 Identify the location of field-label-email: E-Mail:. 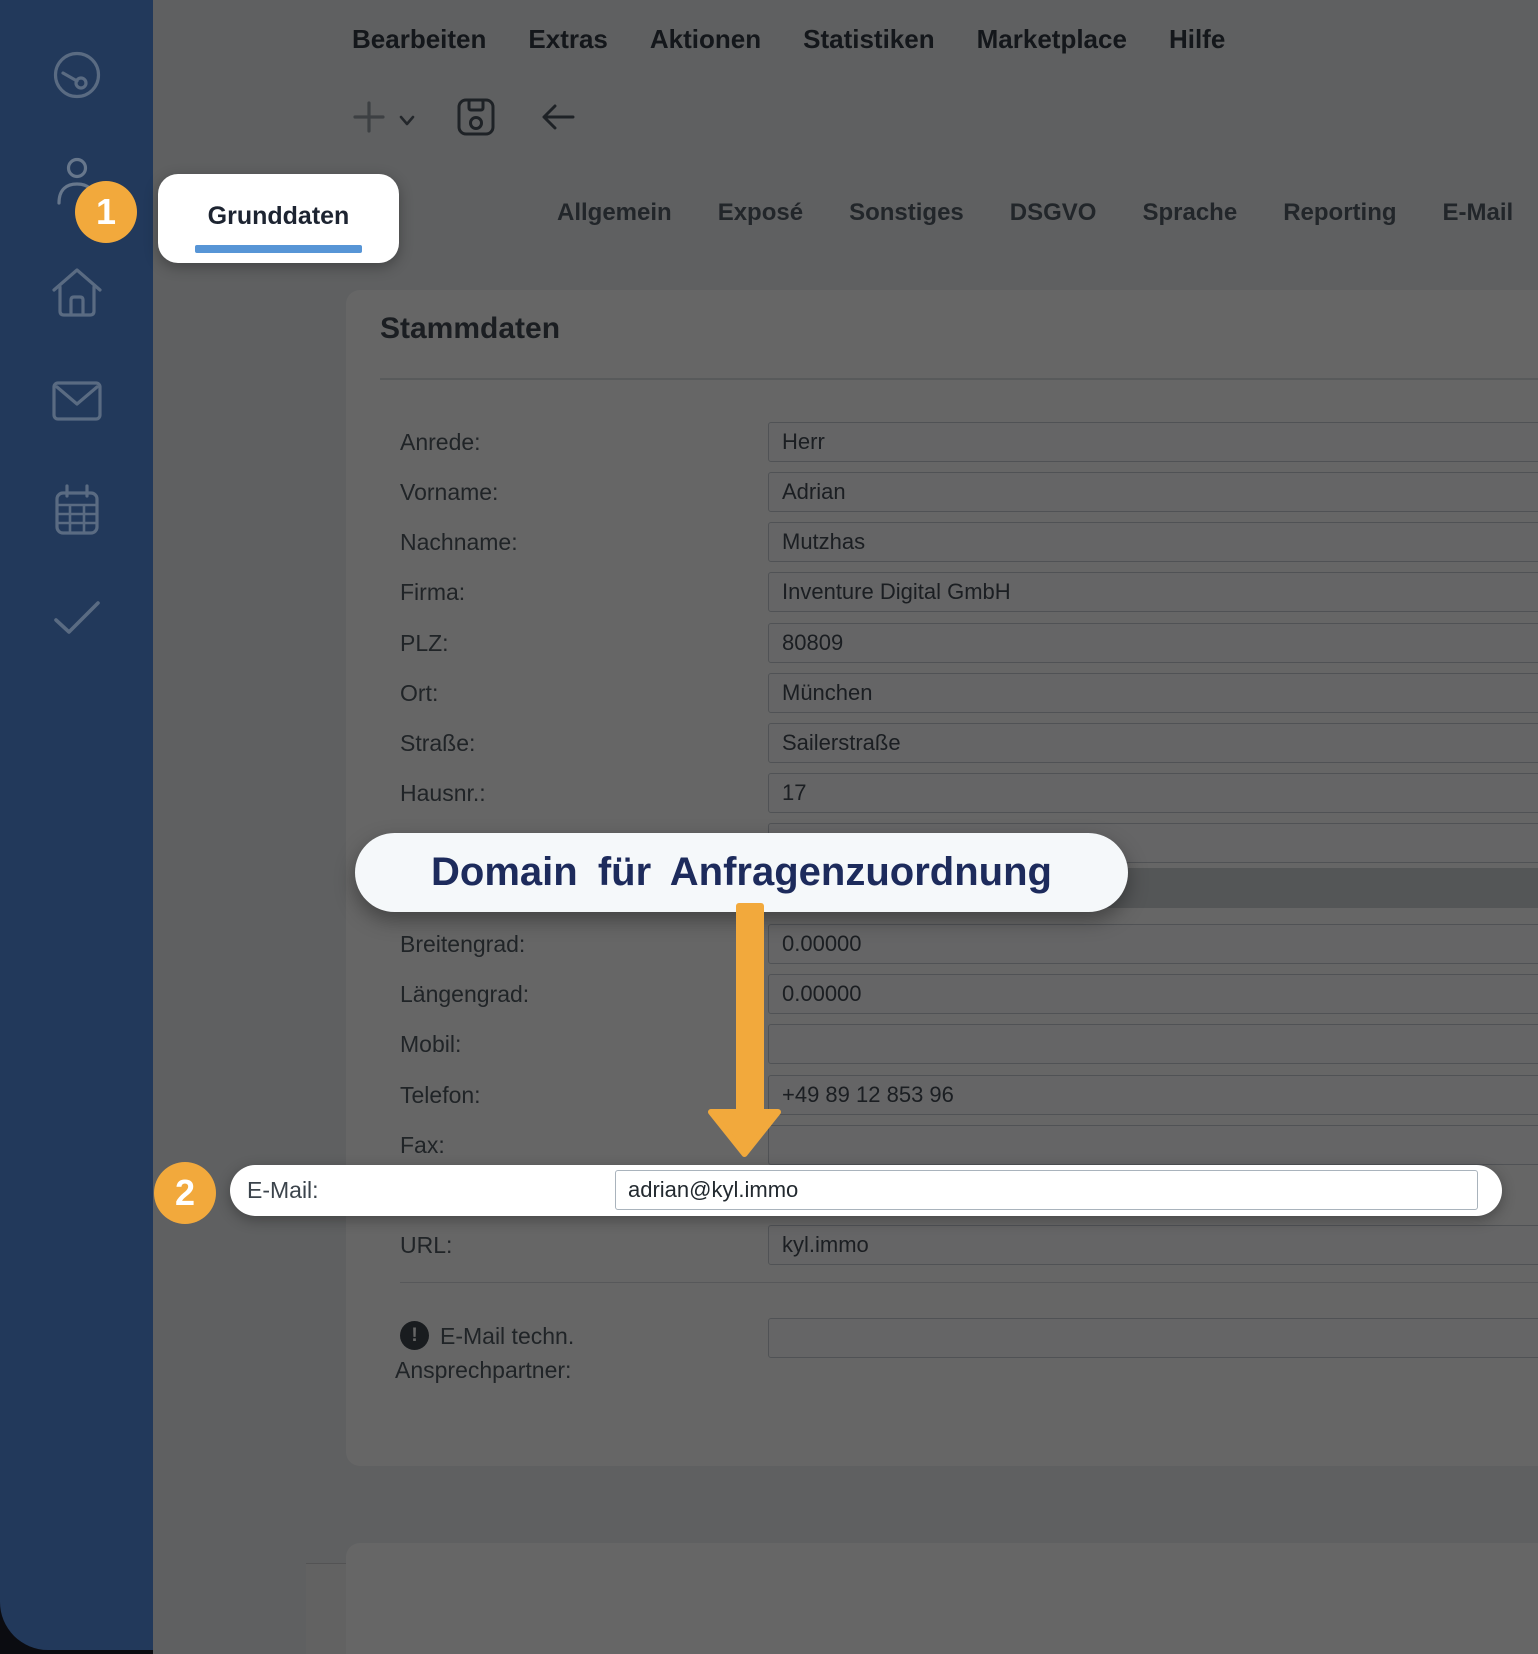
(283, 1190).